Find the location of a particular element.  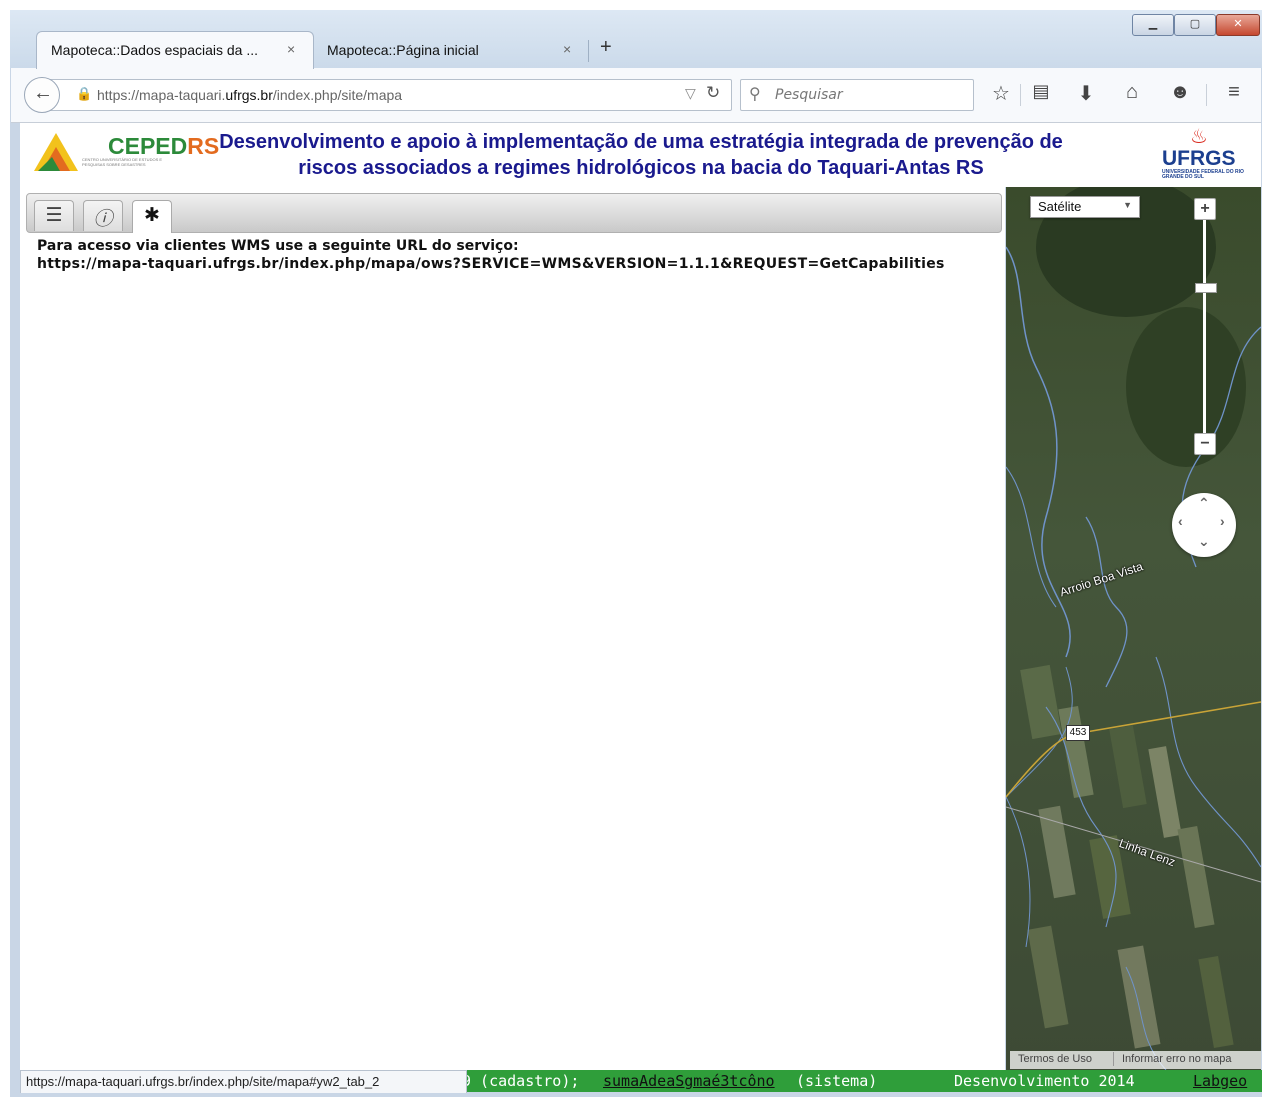

reload-icon: ↻ is located at coordinates (713, 93).